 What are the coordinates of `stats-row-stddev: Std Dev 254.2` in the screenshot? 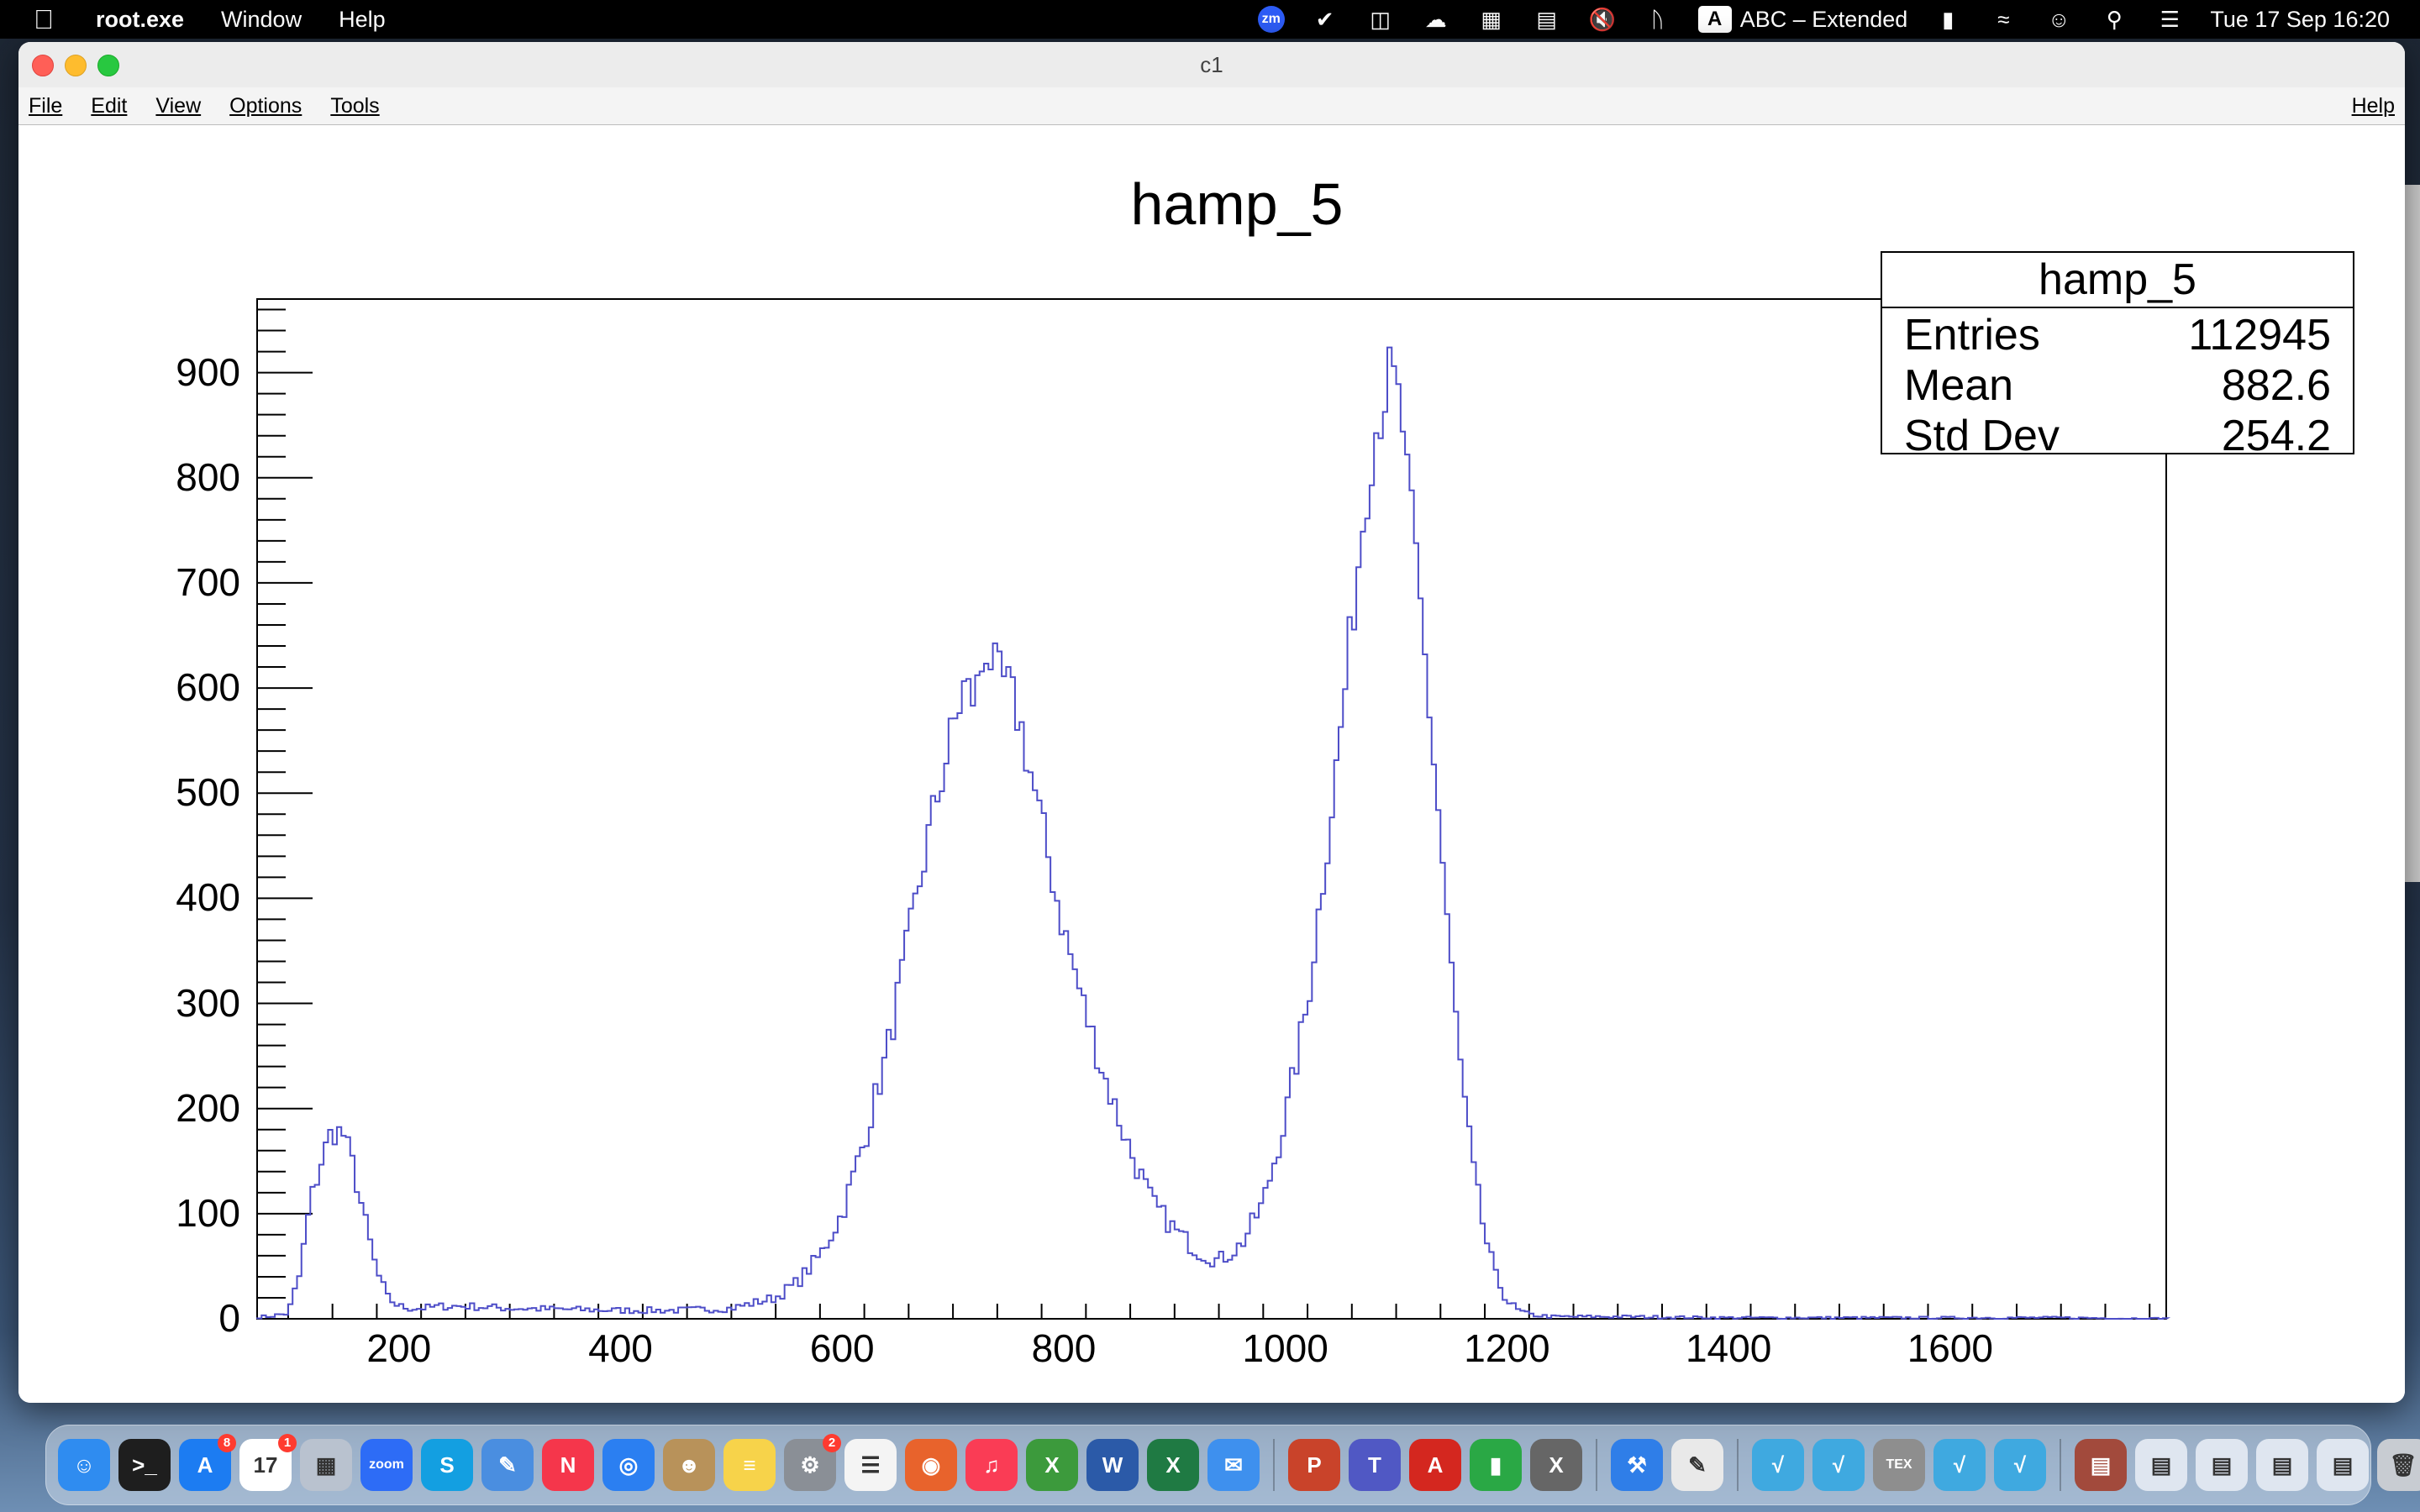 It's located at (2117, 434).